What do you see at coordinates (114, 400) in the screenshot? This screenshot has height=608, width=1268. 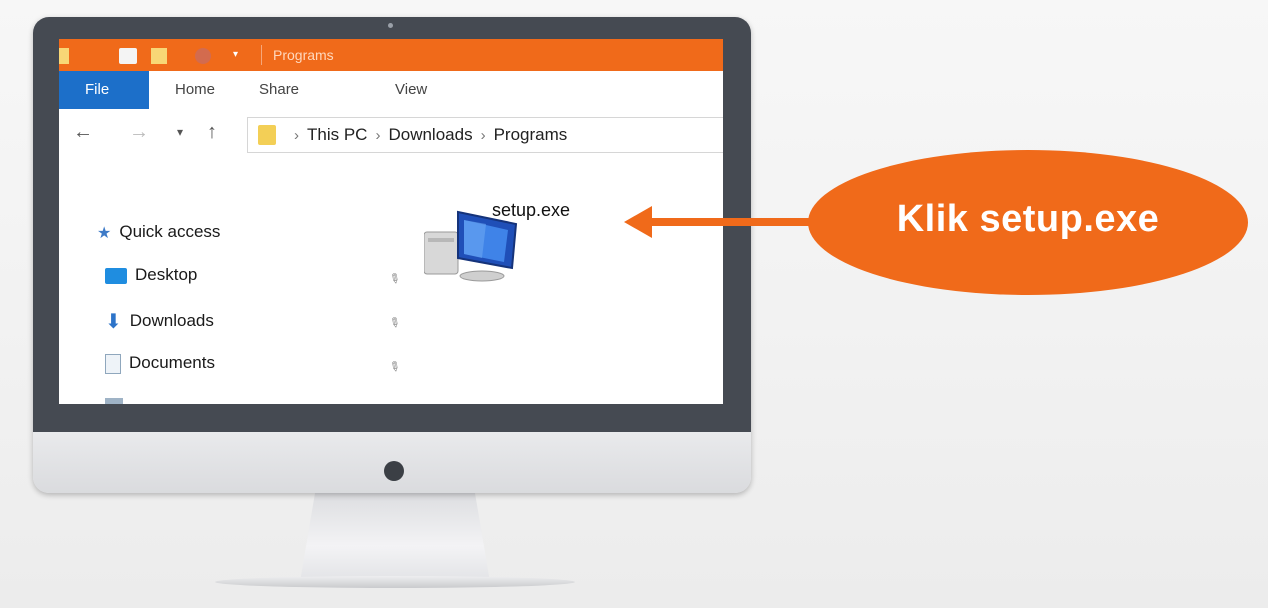 I see `pictures-icon` at bounding box center [114, 400].